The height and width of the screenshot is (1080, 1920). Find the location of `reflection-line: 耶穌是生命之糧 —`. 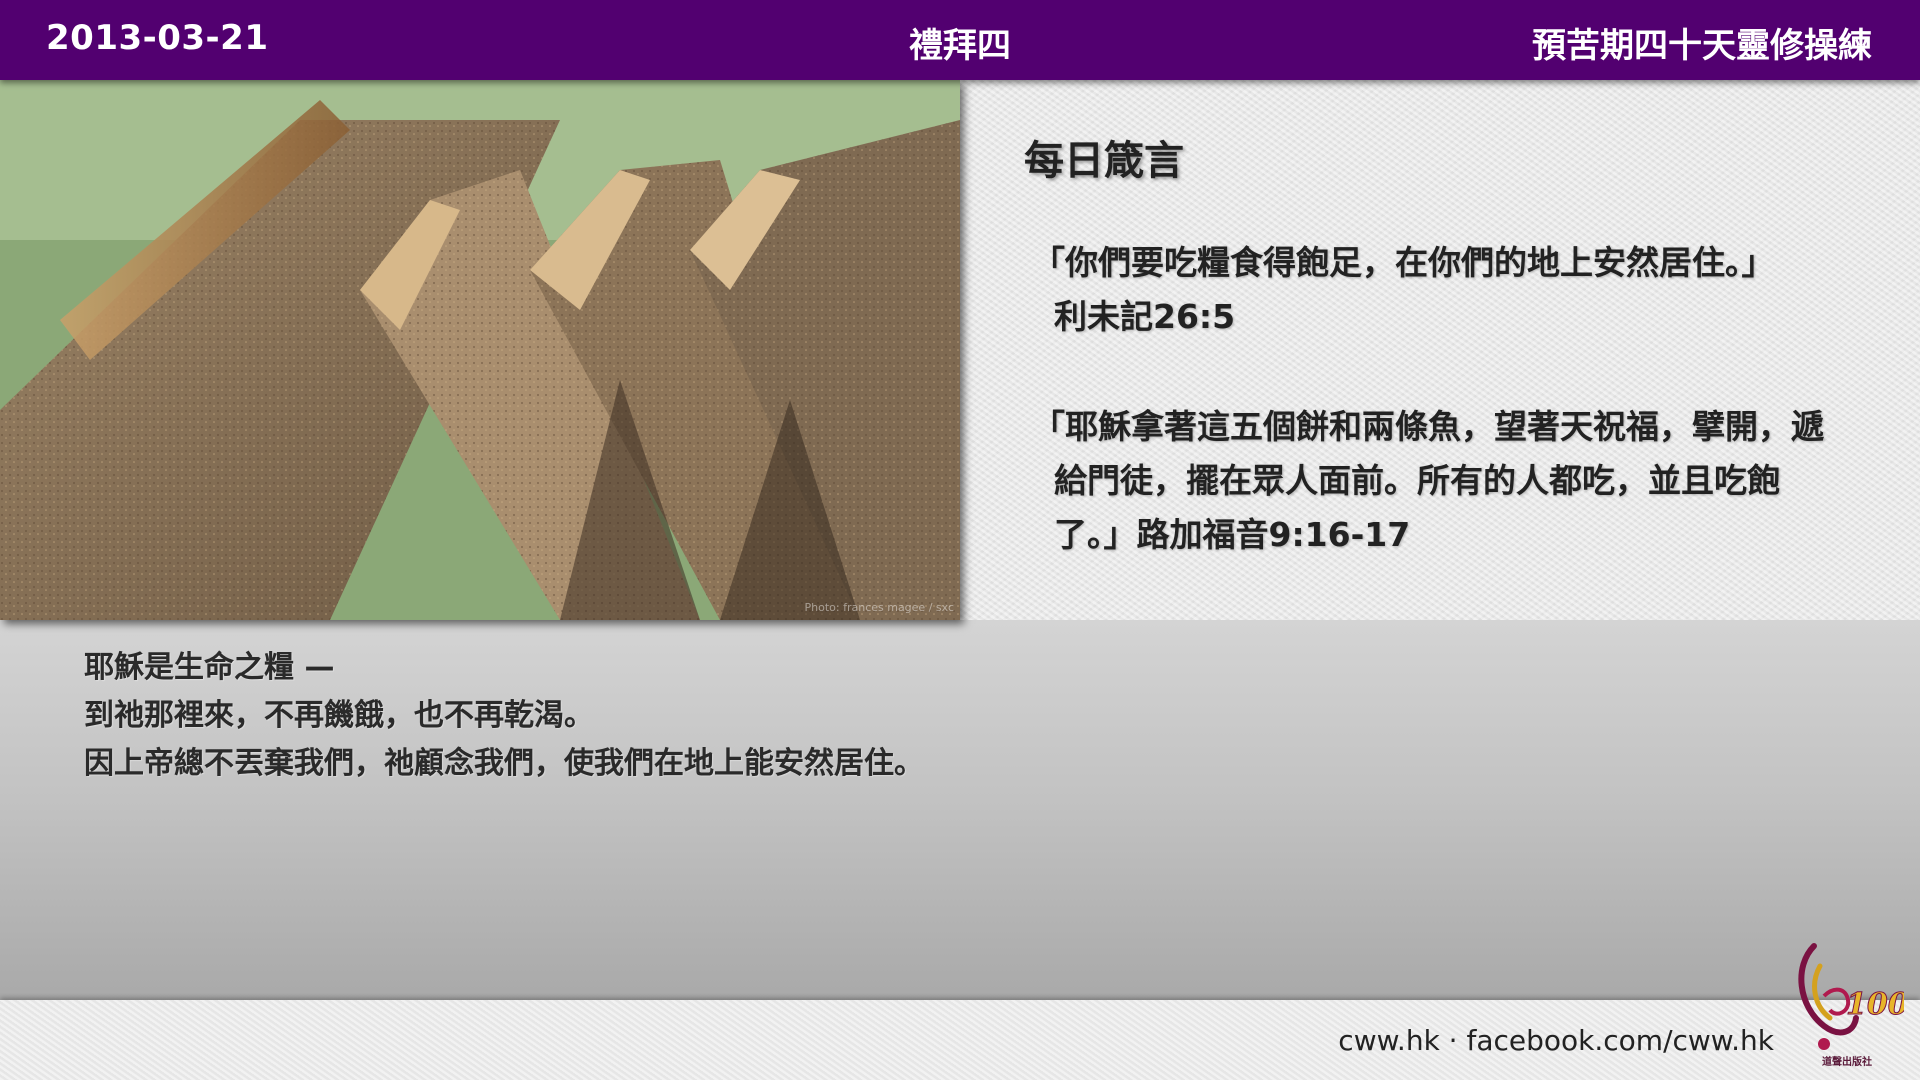

reflection-line: 耶穌是生命之糧 — is located at coordinates (209, 667).